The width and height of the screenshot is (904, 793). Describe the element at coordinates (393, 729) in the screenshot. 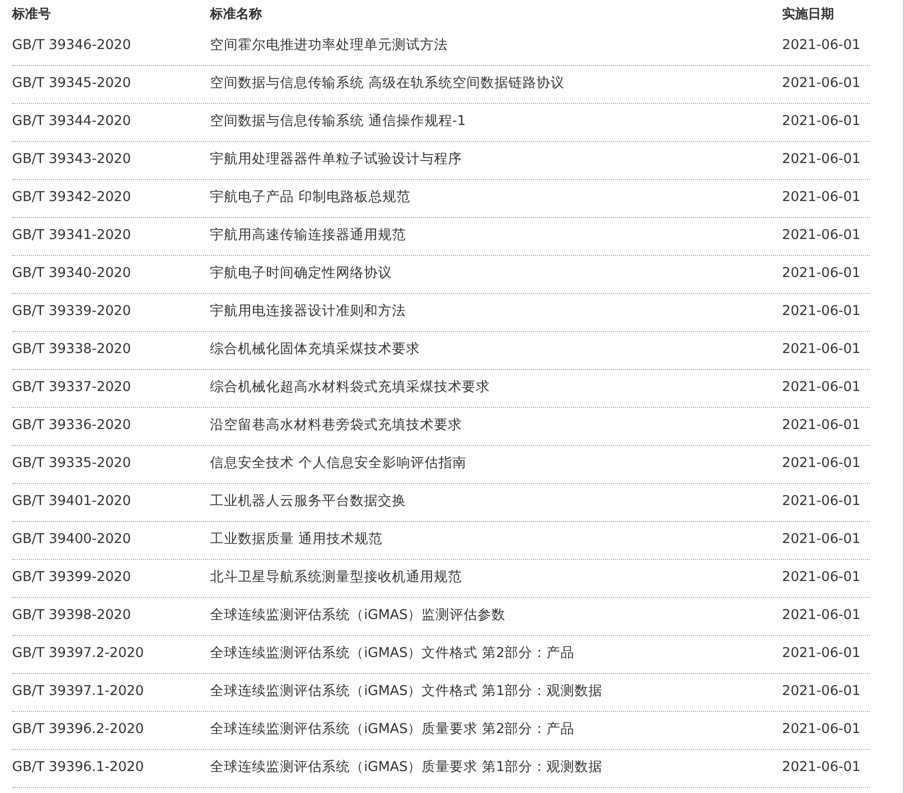

I see `table-cell-text: 全球连续监测评估系统（iGMAS）质量要求 第2部分：产品` at that location.